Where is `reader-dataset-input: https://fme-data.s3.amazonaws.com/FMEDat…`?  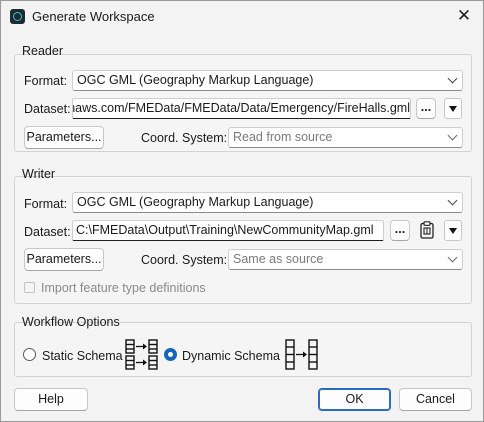
reader-dataset-input: https://fme-data.s3.amazonaws.com/FMEDat… is located at coordinates (241, 108).